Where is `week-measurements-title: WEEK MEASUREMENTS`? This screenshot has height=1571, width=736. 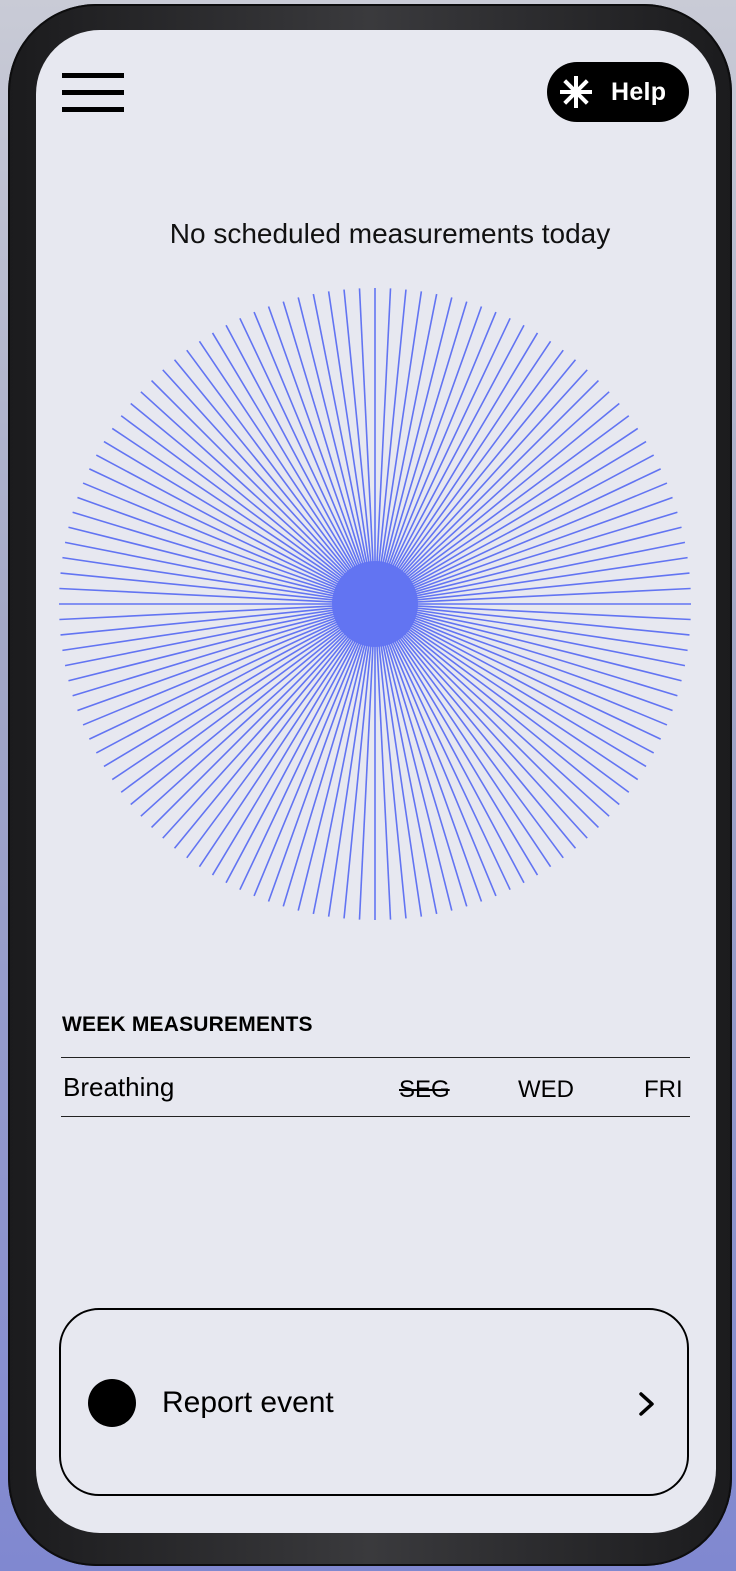 week-measurements-title: WEEK MEASUREMENTS is located at coordinates (187, 1024).